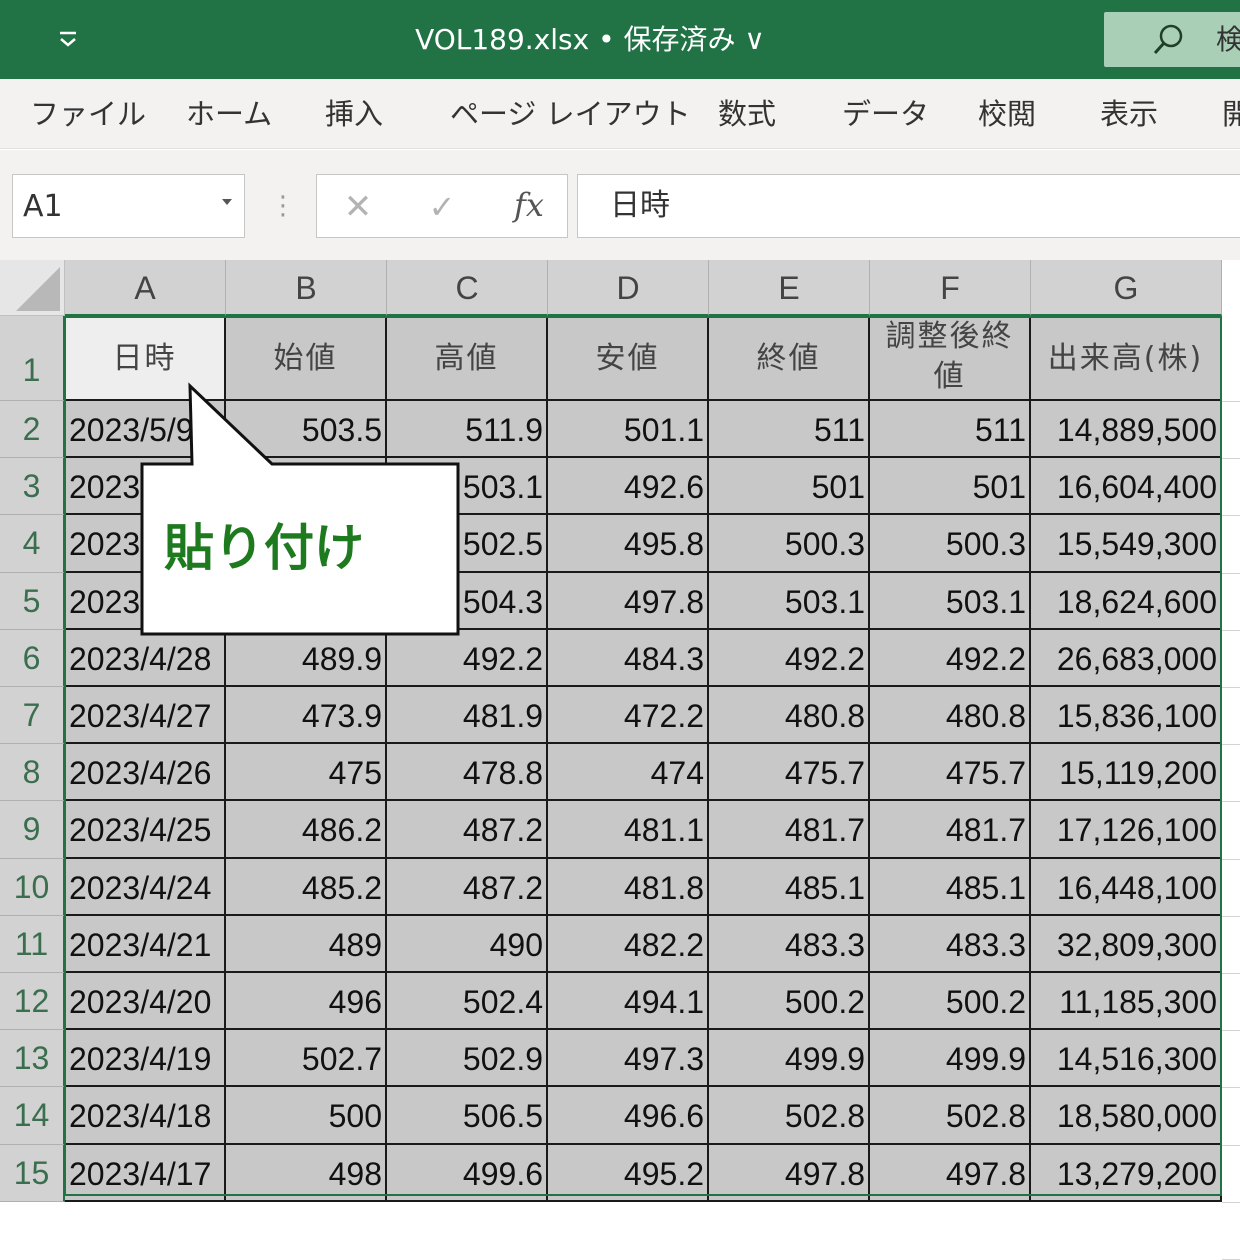  I want to click on cell-d10: 481.8, so click(628, 887).